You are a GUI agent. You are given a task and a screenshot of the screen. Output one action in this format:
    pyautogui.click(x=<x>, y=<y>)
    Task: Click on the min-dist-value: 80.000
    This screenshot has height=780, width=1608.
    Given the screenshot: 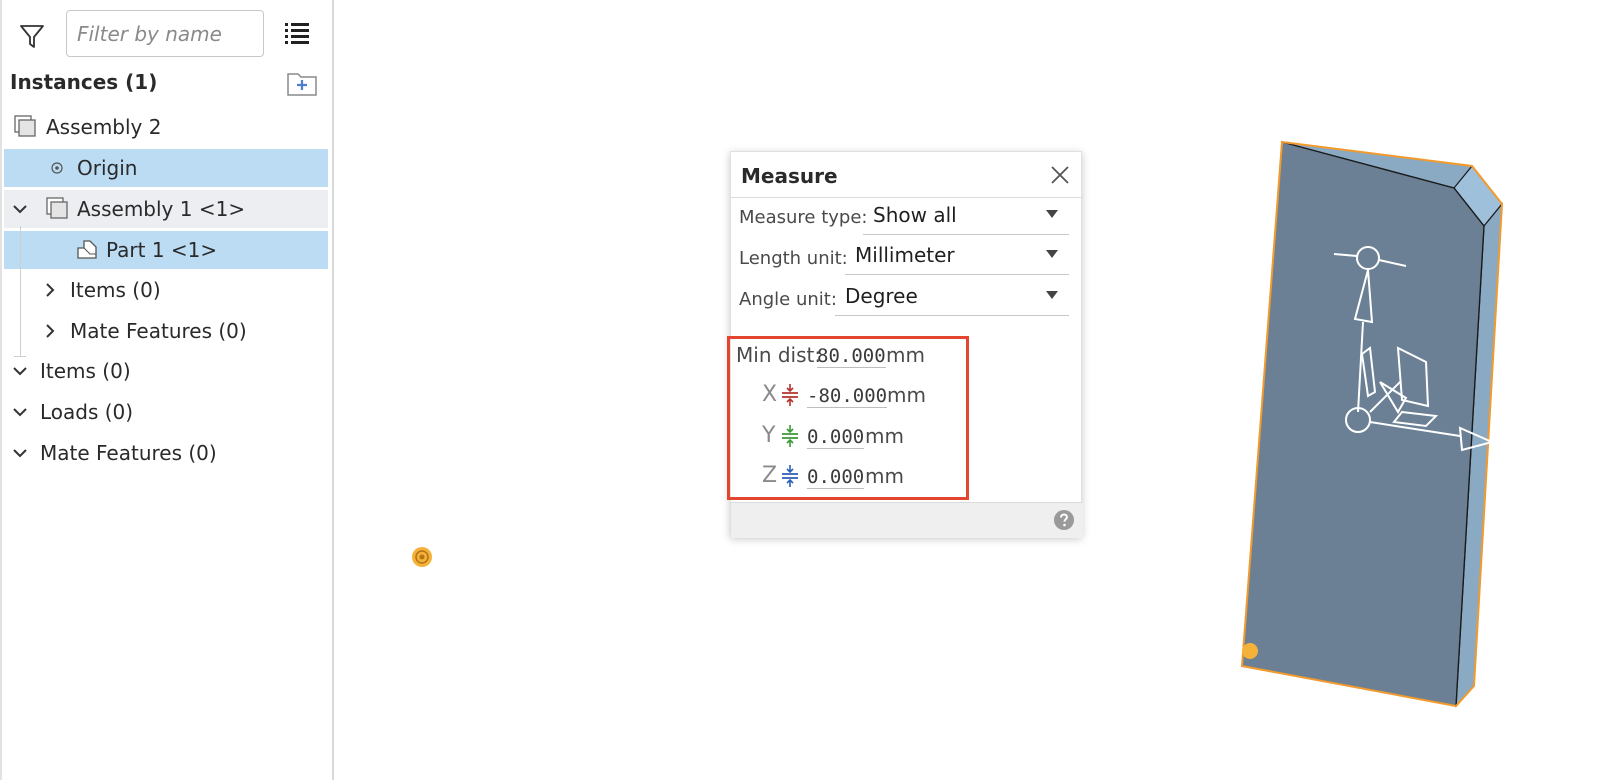 What is the action you would take?
    pyautogui.click(x=851, y=356)
    